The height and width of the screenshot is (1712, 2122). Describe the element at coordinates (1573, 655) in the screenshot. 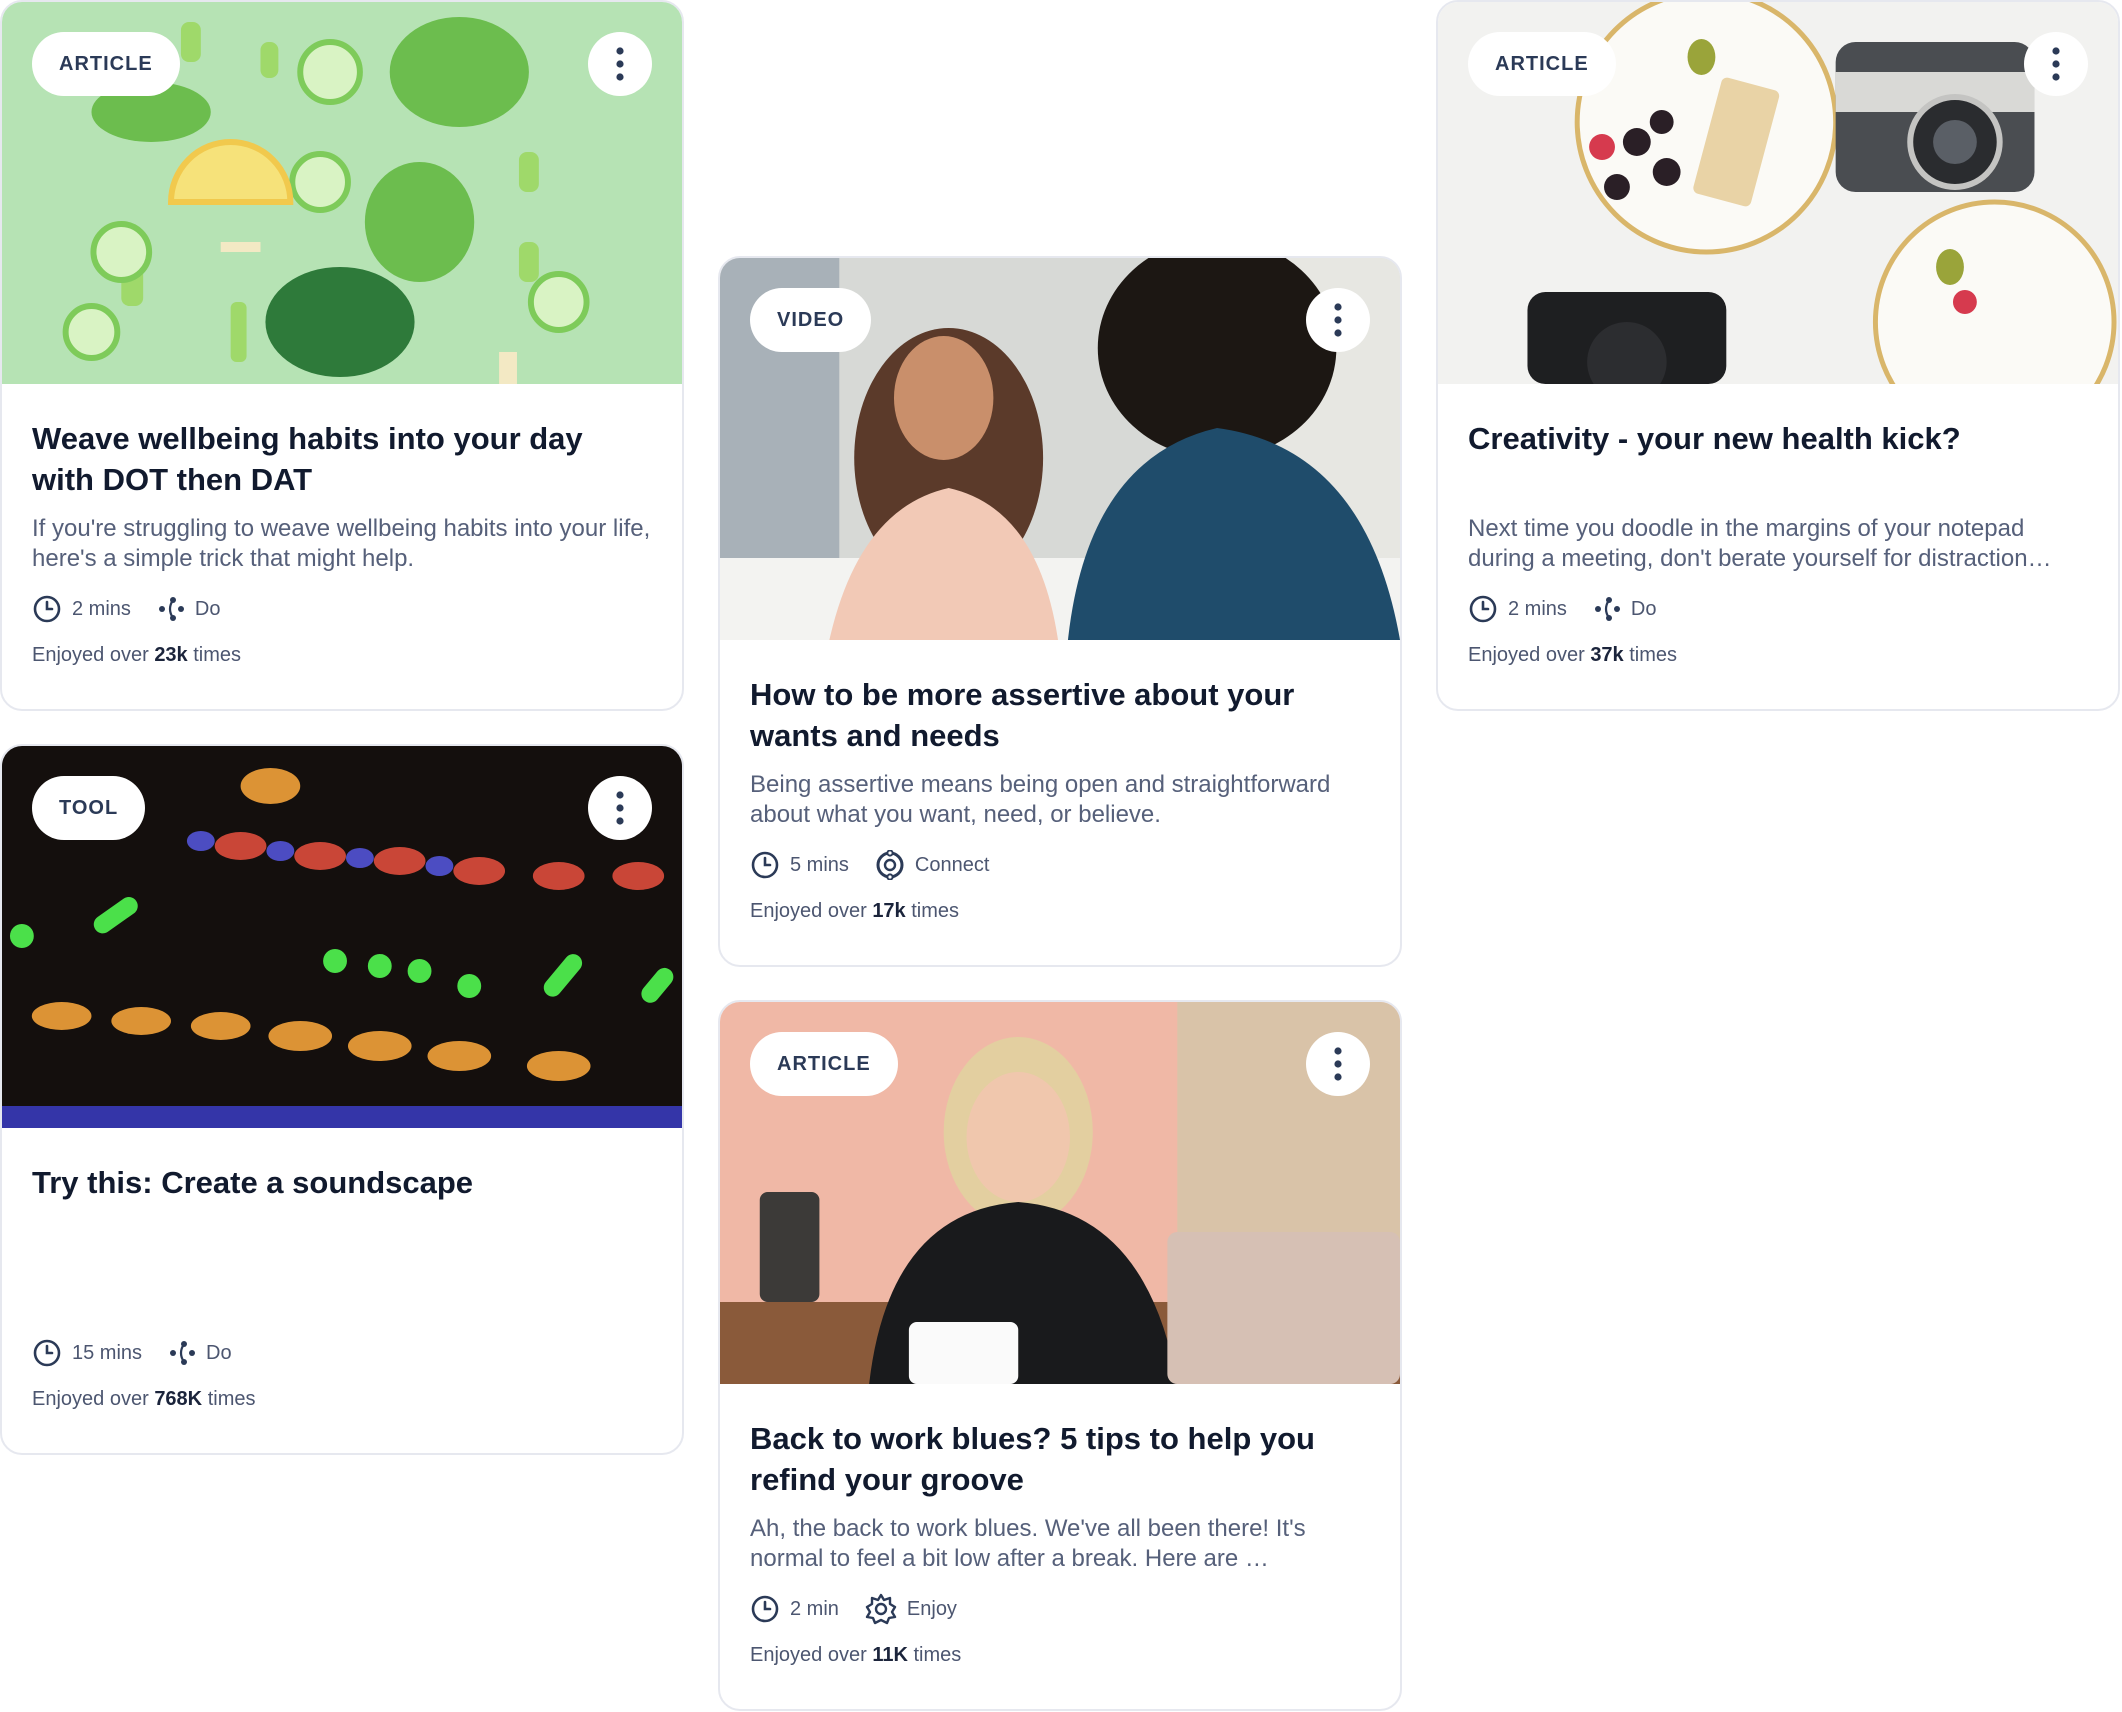

I see `enjoyed-count-text: Enjoyed over 37k times` at that location.